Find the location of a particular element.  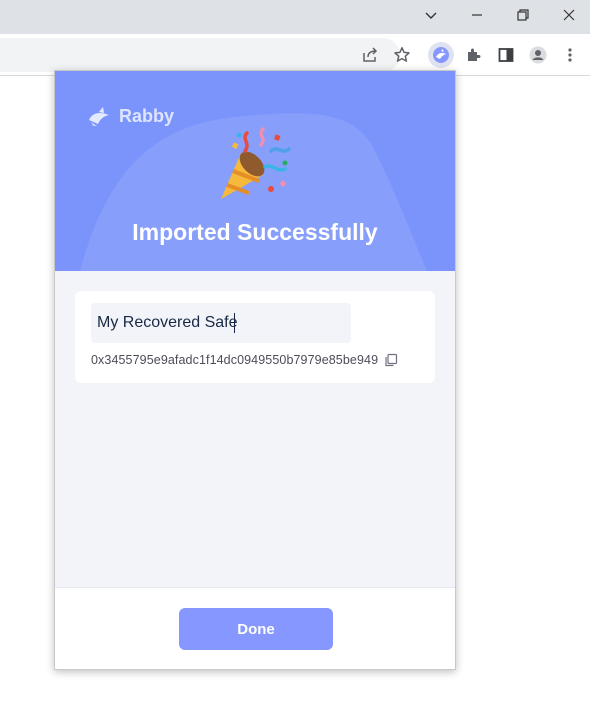

profile-icon is located at coordinates (538, 55).